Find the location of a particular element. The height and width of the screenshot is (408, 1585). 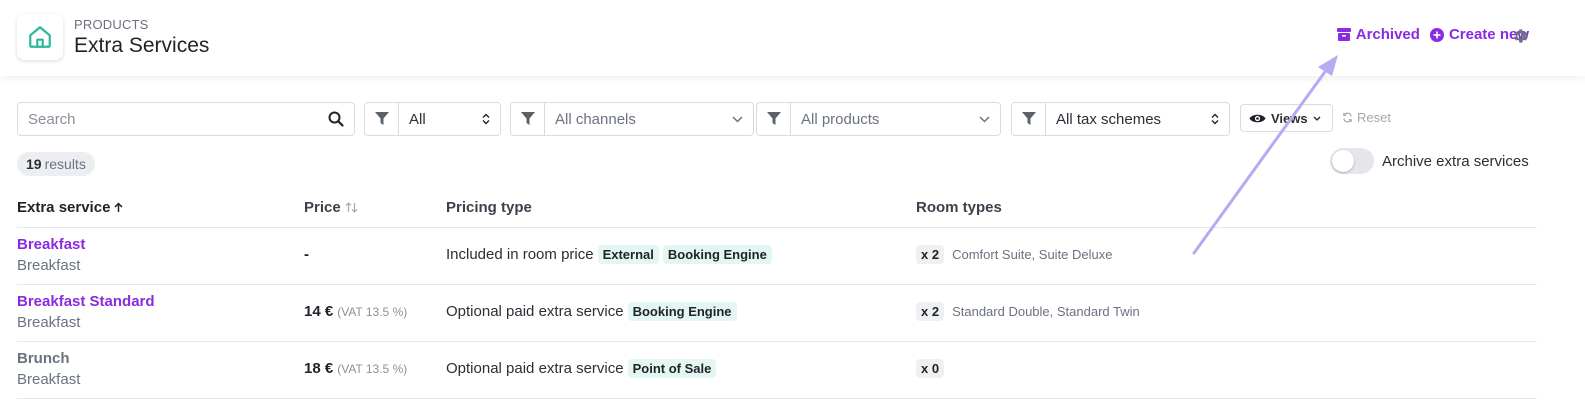

service-name-link: Breakfast Standard is located at coordinates (86, 301).